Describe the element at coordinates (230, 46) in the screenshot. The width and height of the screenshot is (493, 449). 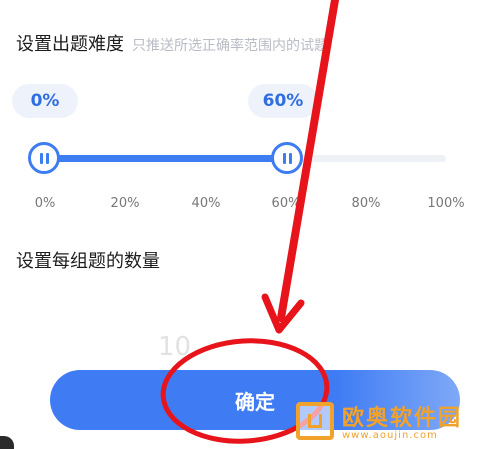
I see `difficulty-subtitle: 只推送所选正确率范围内的试题` at that location.